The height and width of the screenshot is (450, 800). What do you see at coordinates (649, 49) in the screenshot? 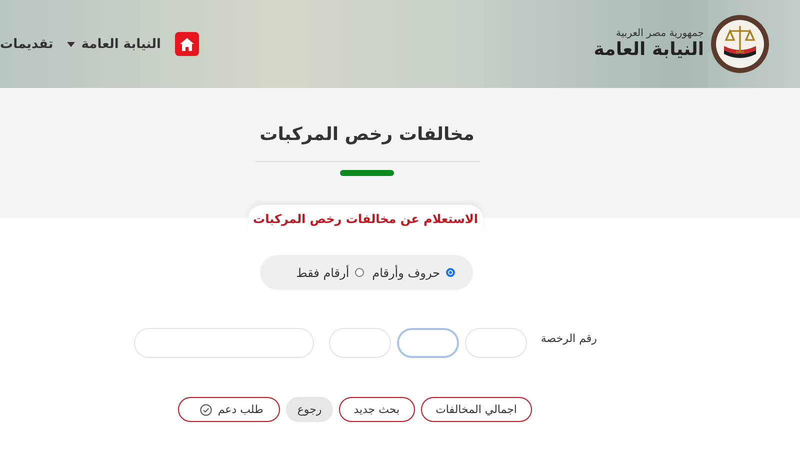
I see `site-name: النيابة العامة` at bounding box center [649, 49].